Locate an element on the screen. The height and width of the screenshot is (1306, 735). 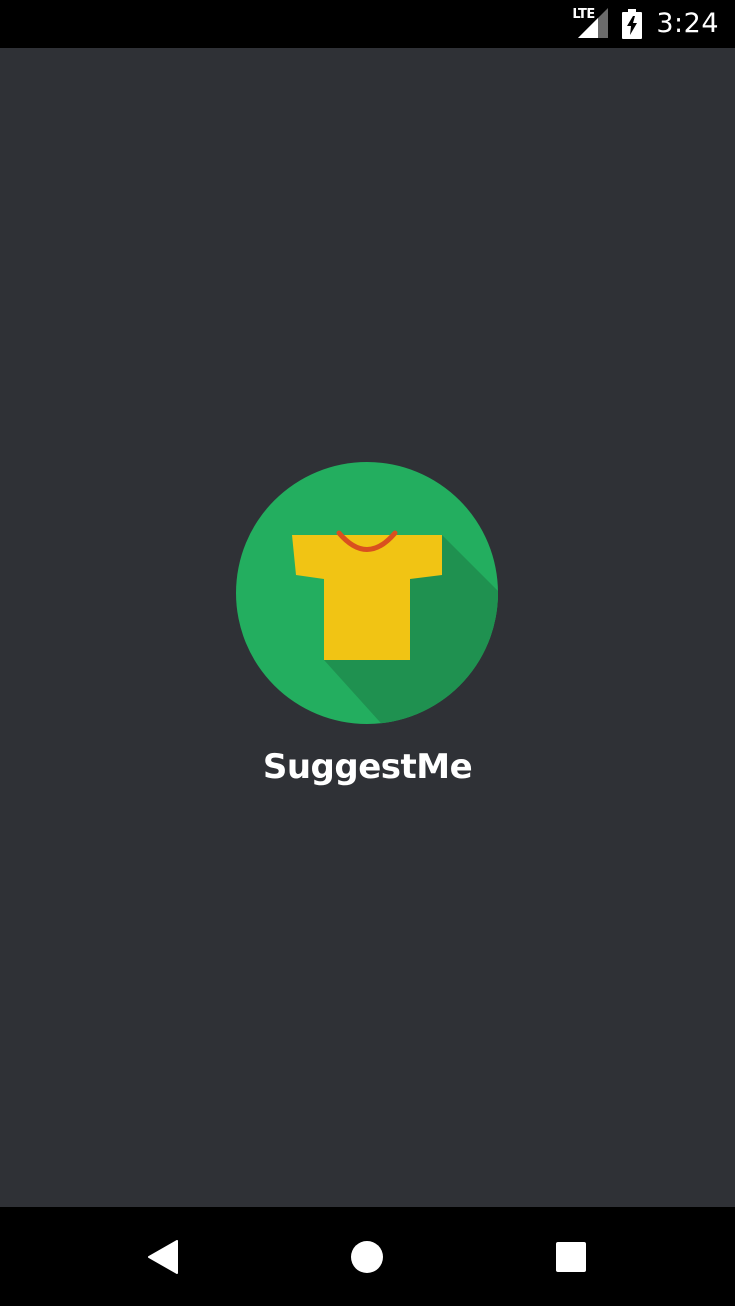
status-bar: LTE 3:24 is located at coordinates (367, 24).